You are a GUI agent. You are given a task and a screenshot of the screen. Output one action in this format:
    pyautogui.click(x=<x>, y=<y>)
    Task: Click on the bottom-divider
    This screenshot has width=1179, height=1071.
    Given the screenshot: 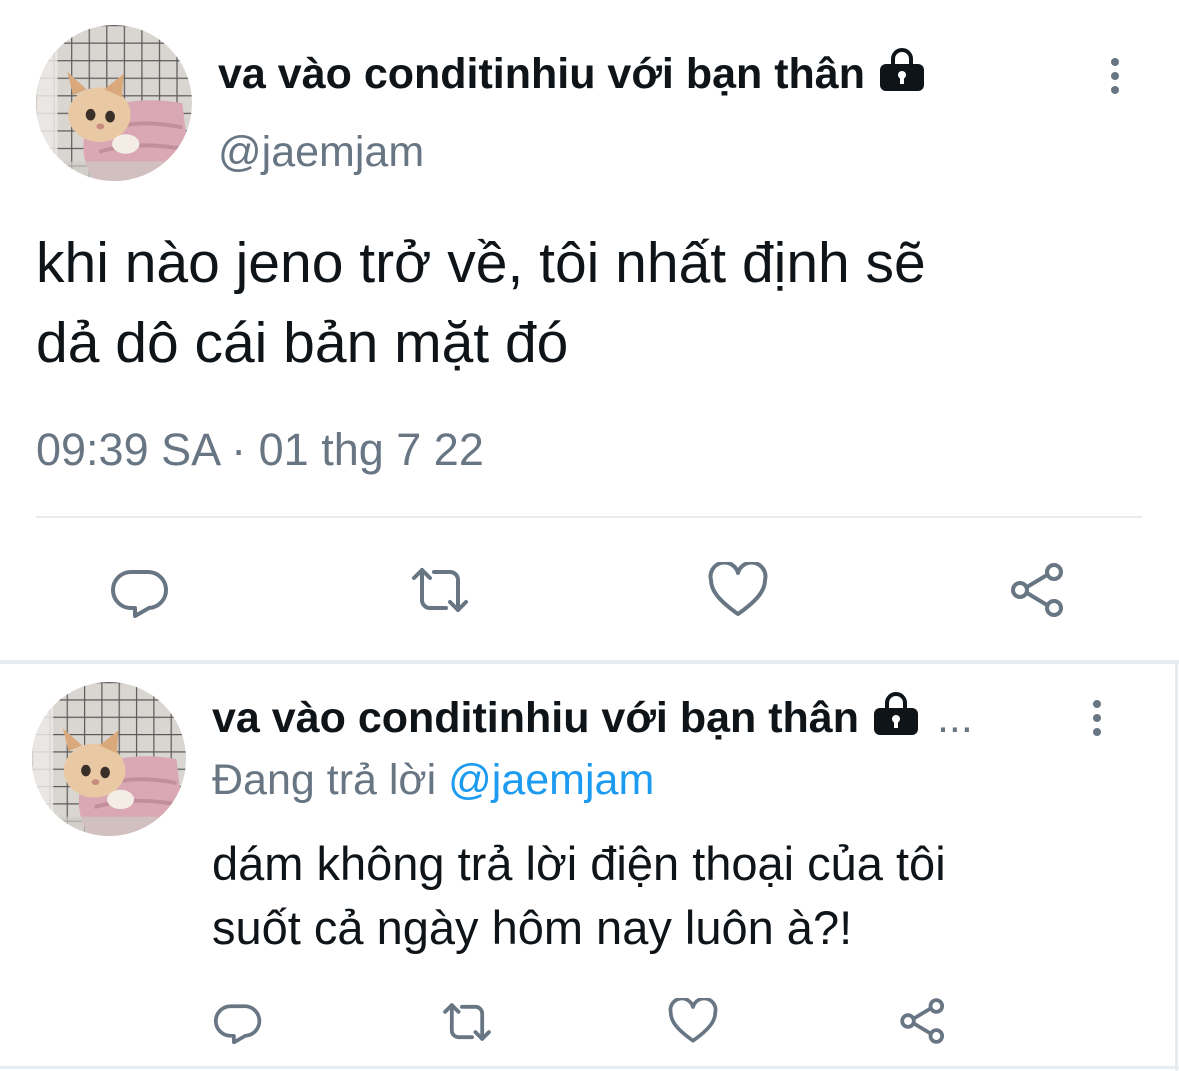 What is the action you would take?
    pyautogui.click(x=589, y=1067)
    